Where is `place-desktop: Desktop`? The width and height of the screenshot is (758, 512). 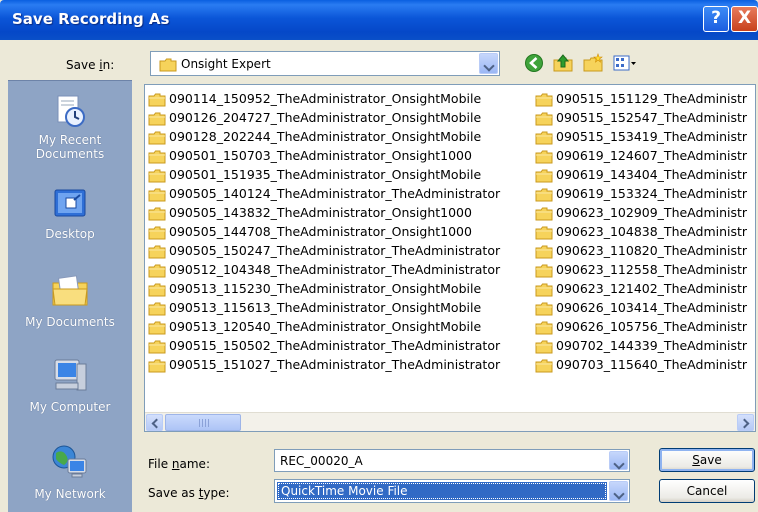
place-desktop: Desktop is located at coordinates (70, 214).